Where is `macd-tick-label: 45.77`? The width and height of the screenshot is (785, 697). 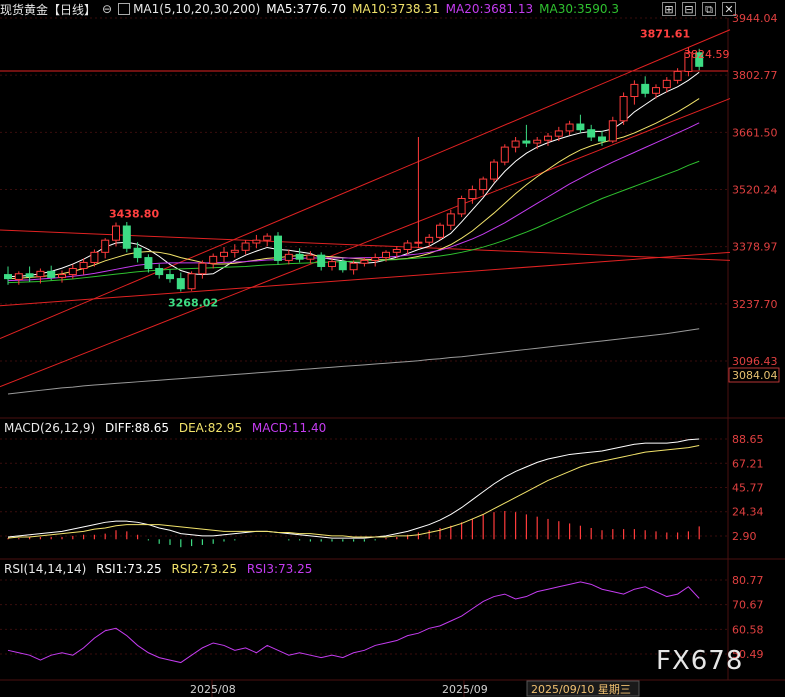 macd-tick-label: 45.77 is located at coordinates (748, 488).